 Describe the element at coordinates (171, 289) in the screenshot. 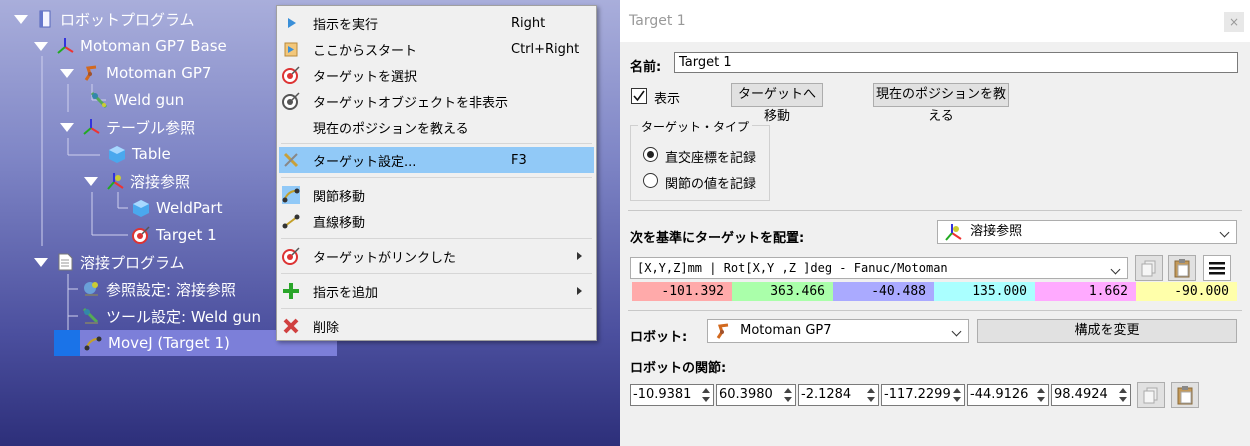

I see `tree-item-label: 参照設定: 溶接参照` at that location.